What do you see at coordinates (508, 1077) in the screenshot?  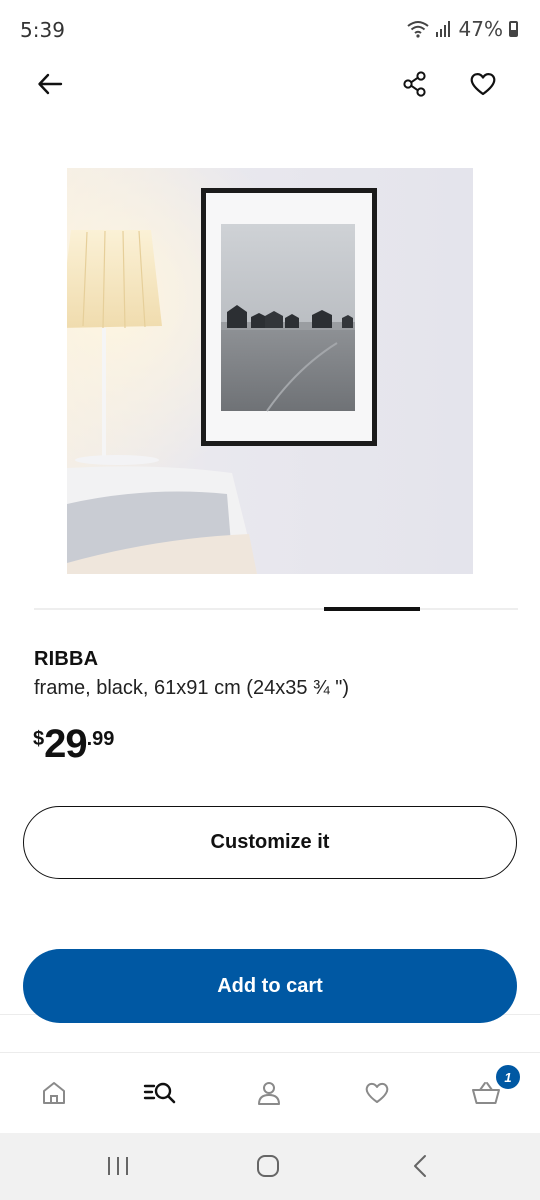 I see `cart-badge: 1` at bounding box center [508, 1077].